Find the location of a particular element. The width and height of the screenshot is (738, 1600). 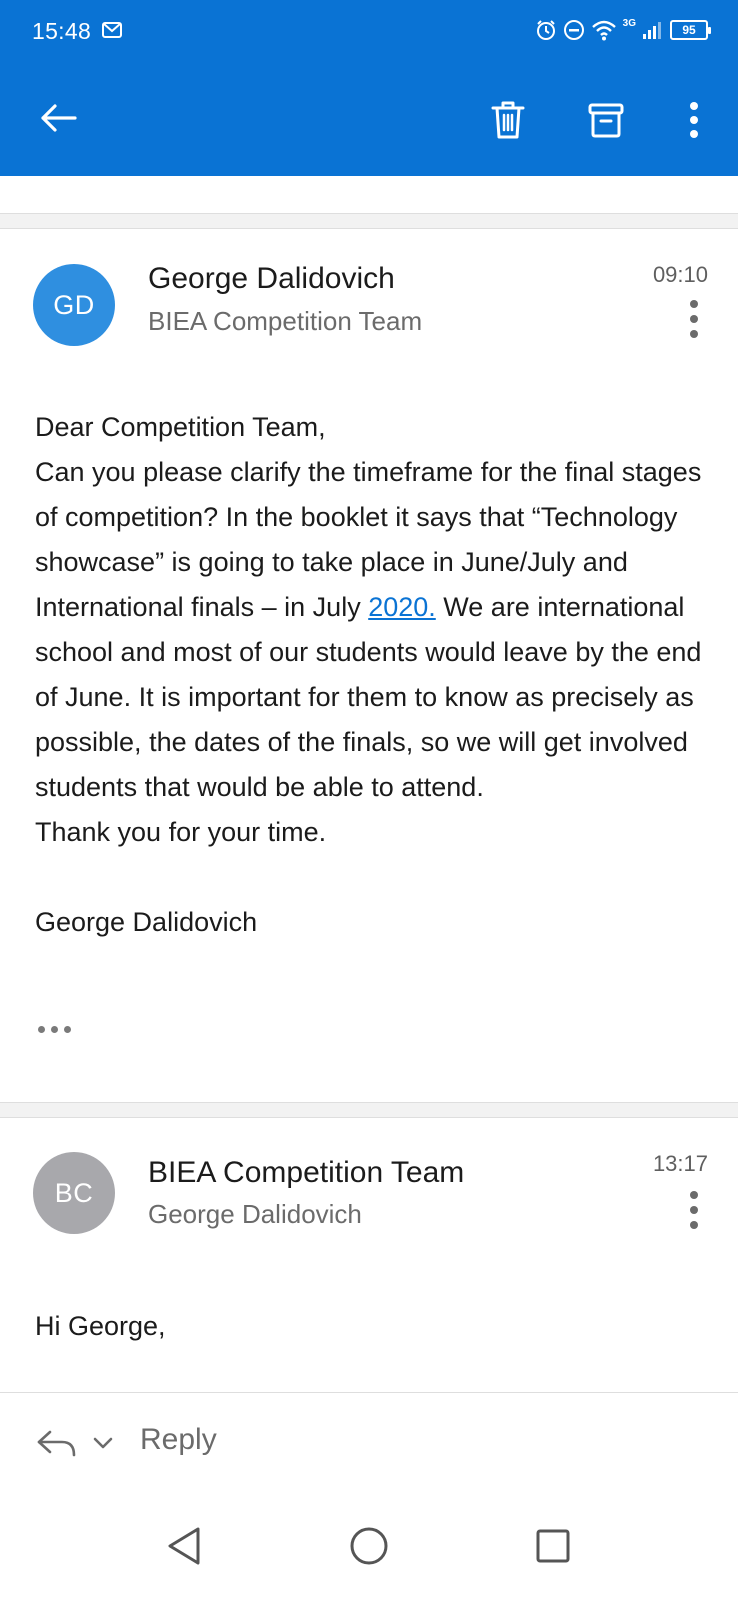

archive-icon is located at coordinates (606, 120).